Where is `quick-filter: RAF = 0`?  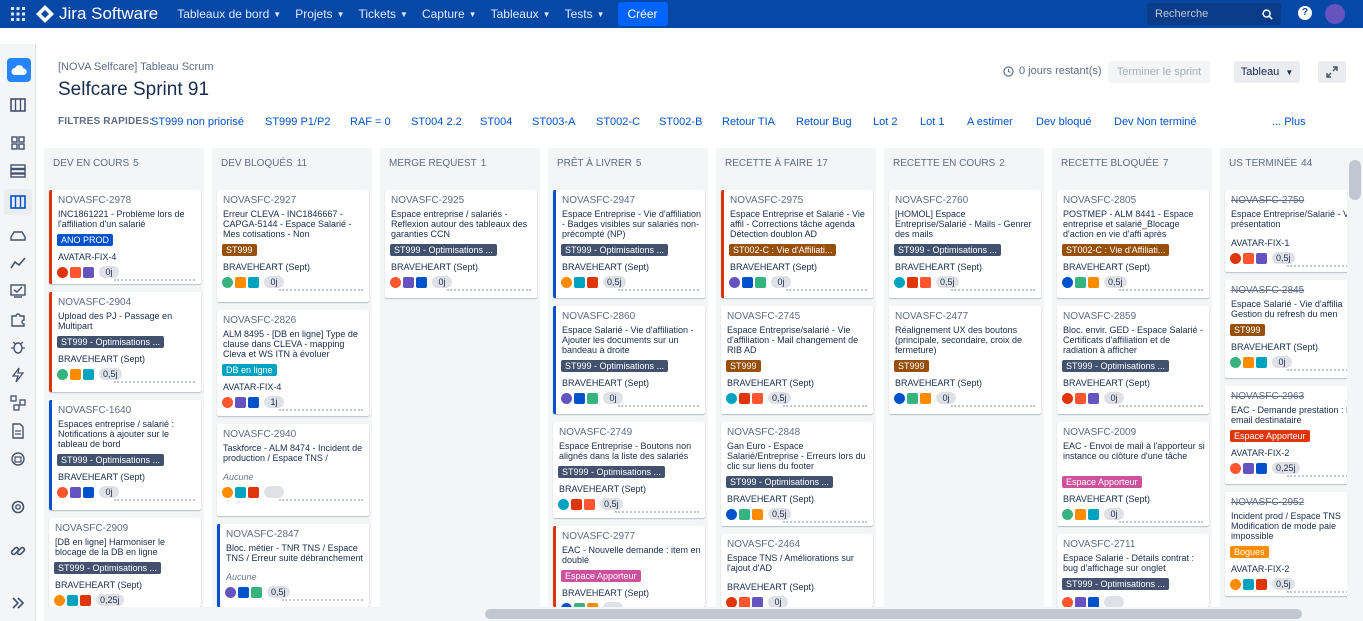
quick-filter: RAF = 0 is located at coordinates (370, 122).